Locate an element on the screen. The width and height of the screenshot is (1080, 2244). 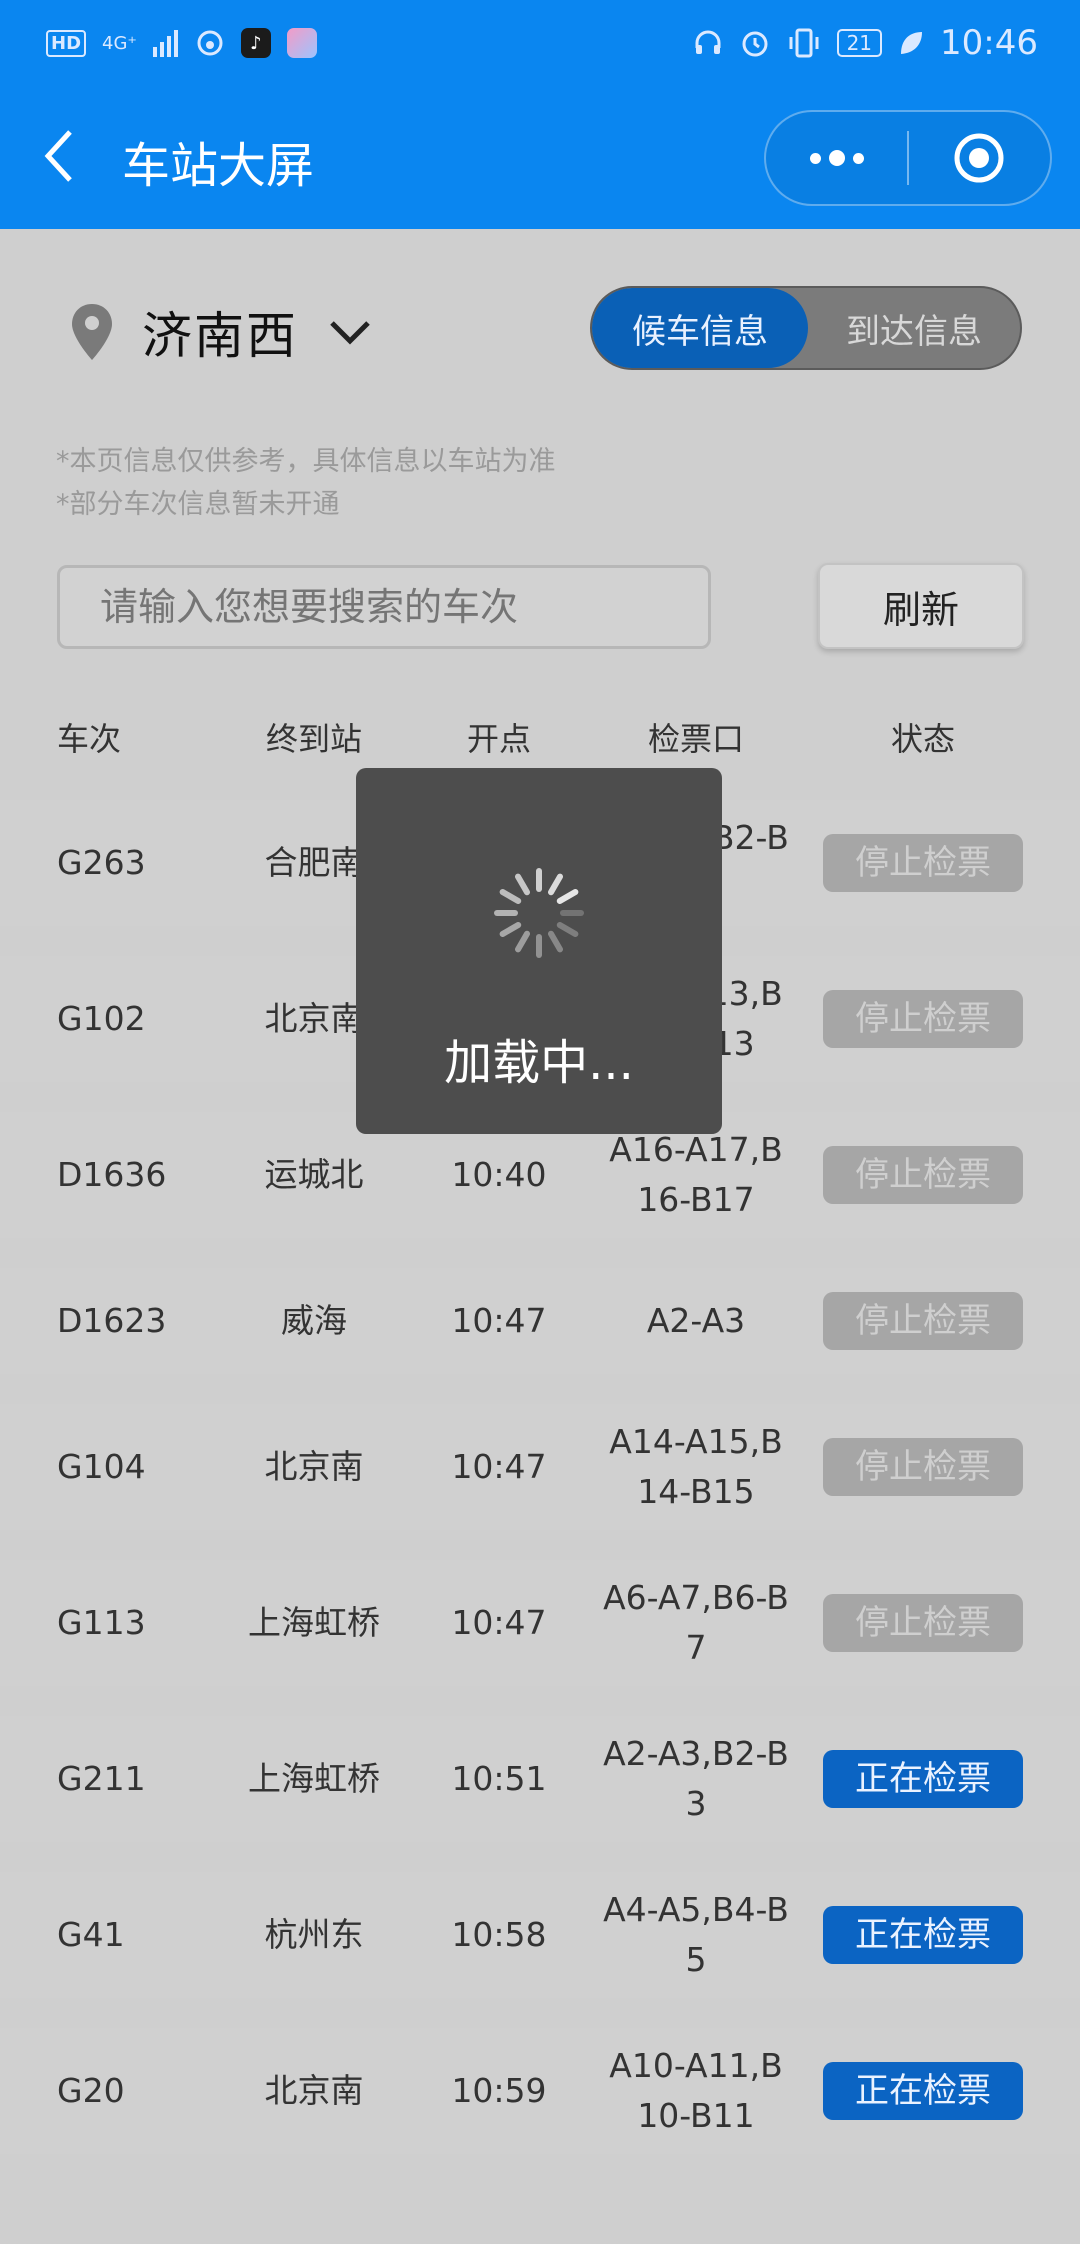
chevron-down-icon is located at coordinates (350, 333).